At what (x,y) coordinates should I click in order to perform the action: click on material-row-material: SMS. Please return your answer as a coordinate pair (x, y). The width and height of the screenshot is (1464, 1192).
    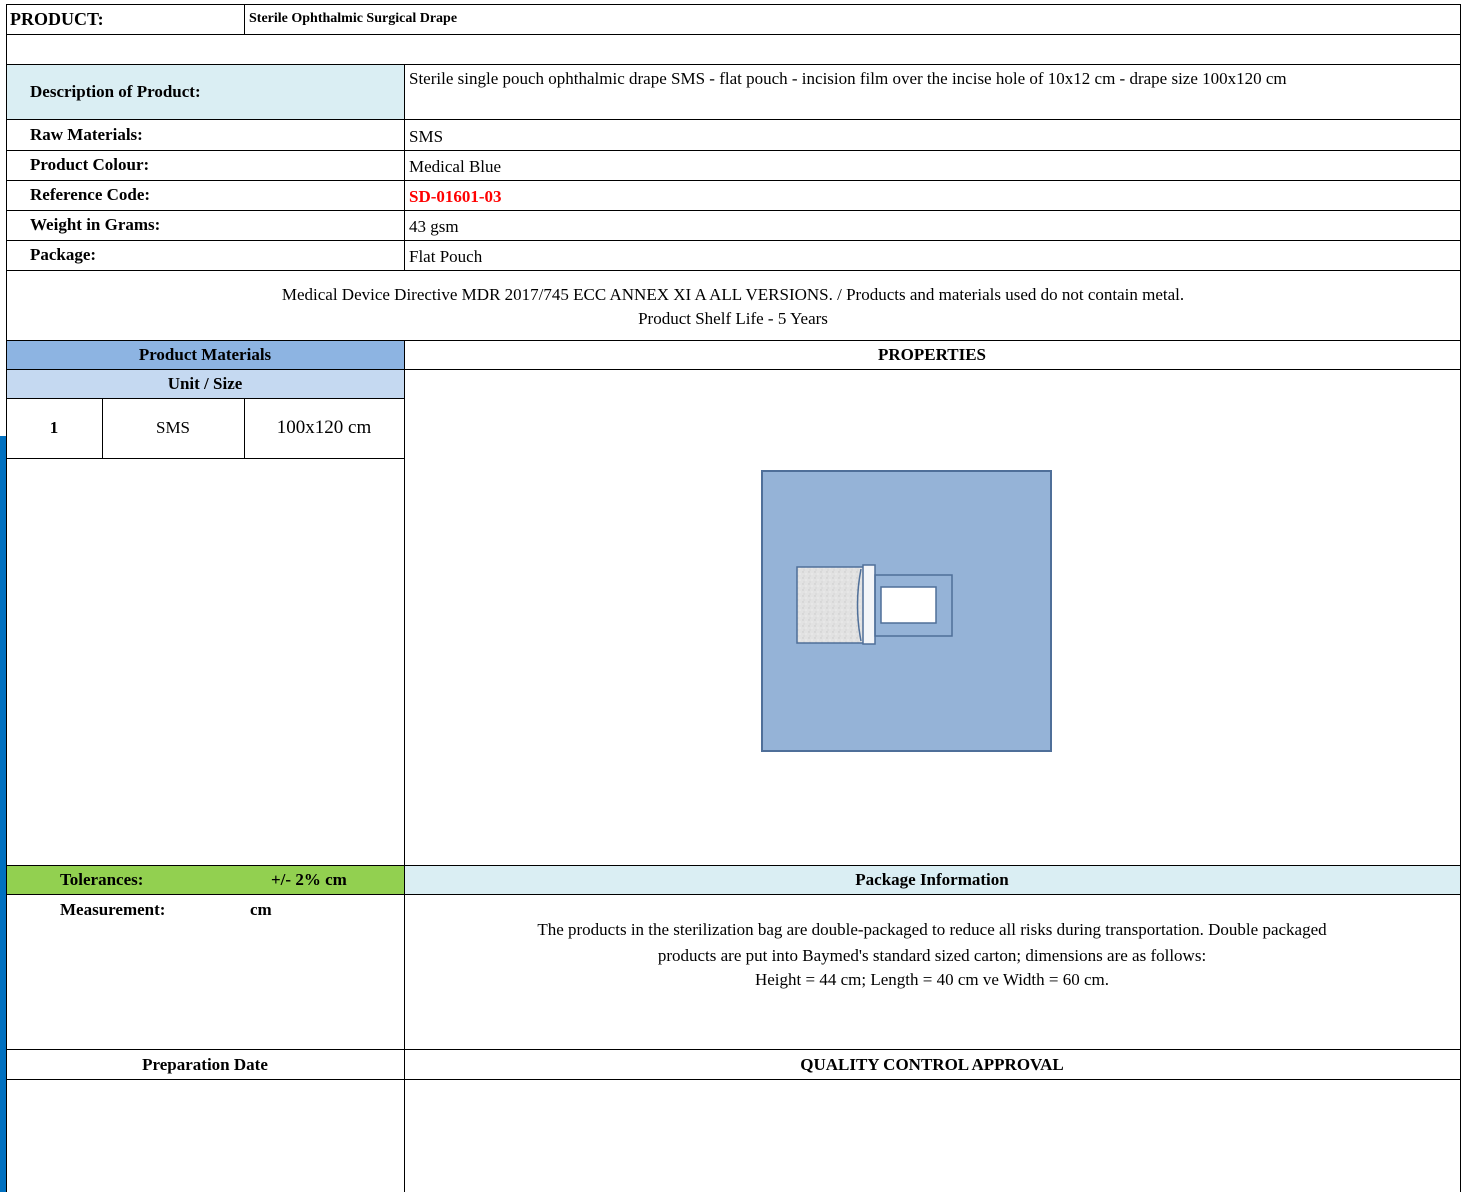
    Looking at the image, I should click on (173, 427).